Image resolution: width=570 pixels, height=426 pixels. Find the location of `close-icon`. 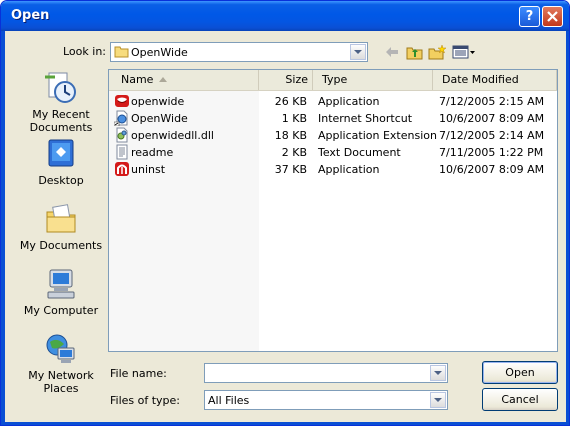

close-icon is located at coordinates (552, 16).